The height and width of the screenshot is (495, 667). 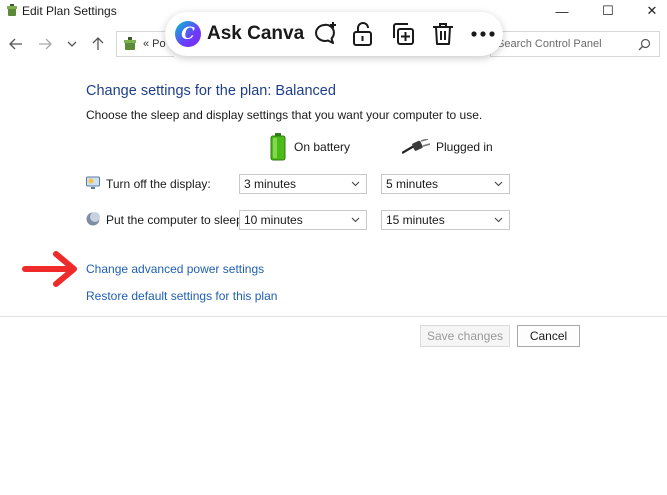 What do you see at coordinates (158, 184) in the screenshot?
I see `turn-off-display-label: Turn off the display:` at bounding box center [158, 184].